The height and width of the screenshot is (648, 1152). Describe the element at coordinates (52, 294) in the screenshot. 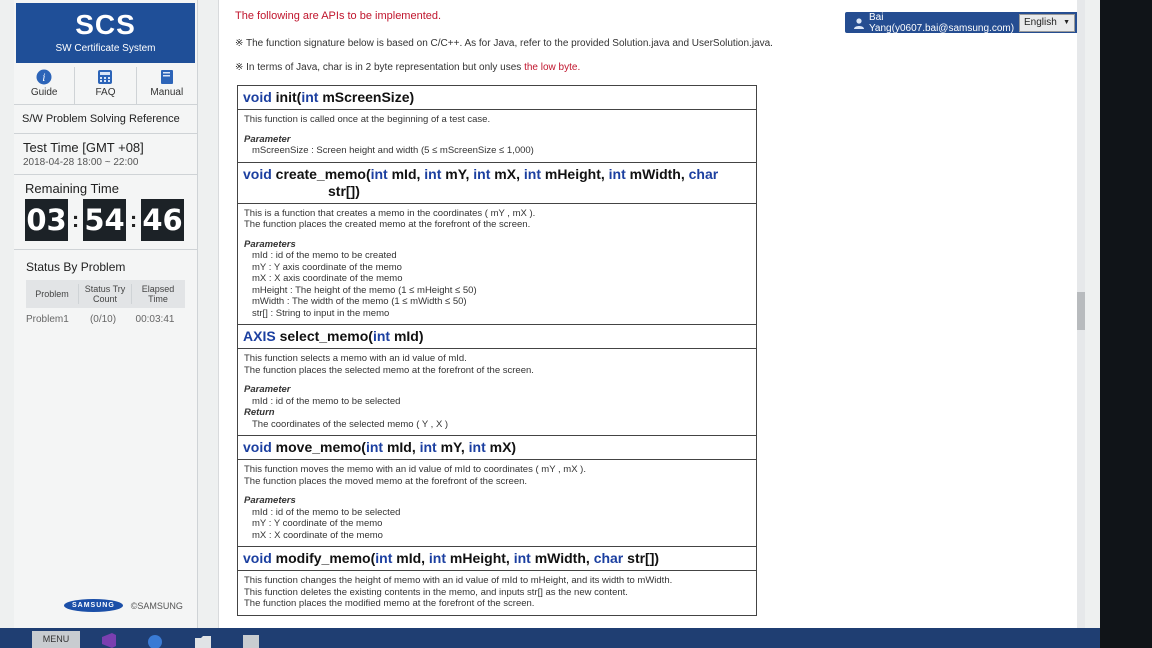

I see `status-header-problem: Problem` at that location.